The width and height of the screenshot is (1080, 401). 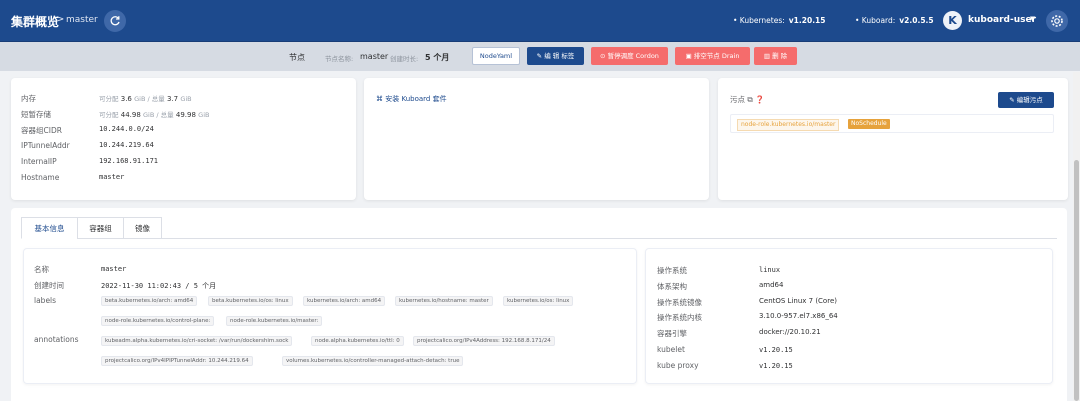 I want to click on edit-taints-label: 编辑污点, so click(x=1029, y=100).